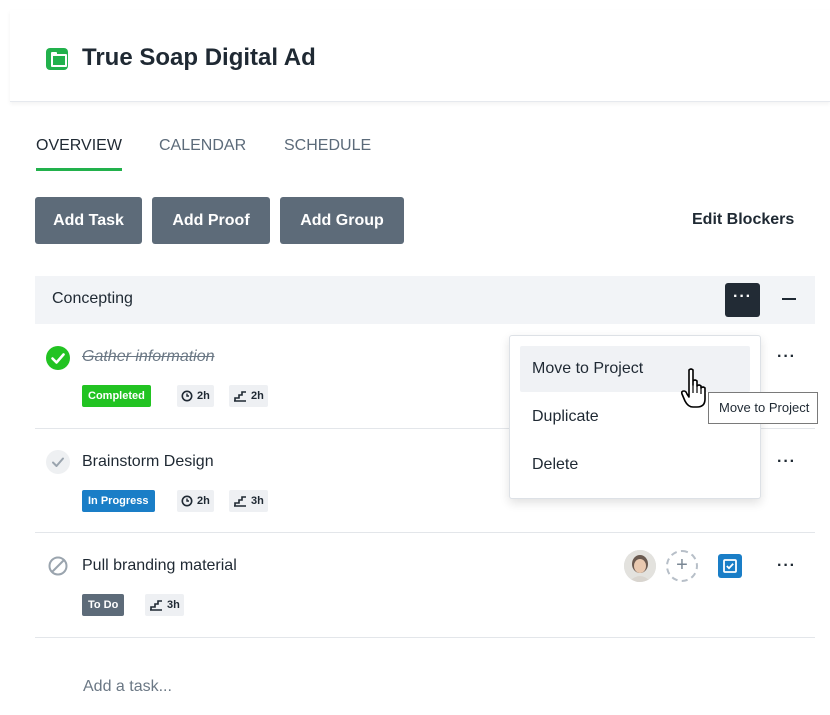  Describe the element at coordinates (248, 396) in the screenshot. I see `time-tracked-chip: 2h` at that location.